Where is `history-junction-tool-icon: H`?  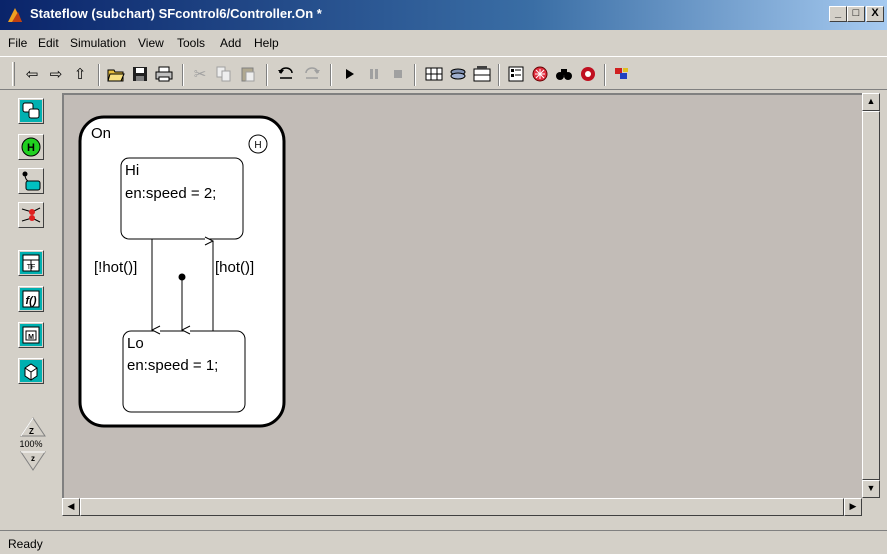
history-junction-tool-icon: H is located at coordinates (31, 147).